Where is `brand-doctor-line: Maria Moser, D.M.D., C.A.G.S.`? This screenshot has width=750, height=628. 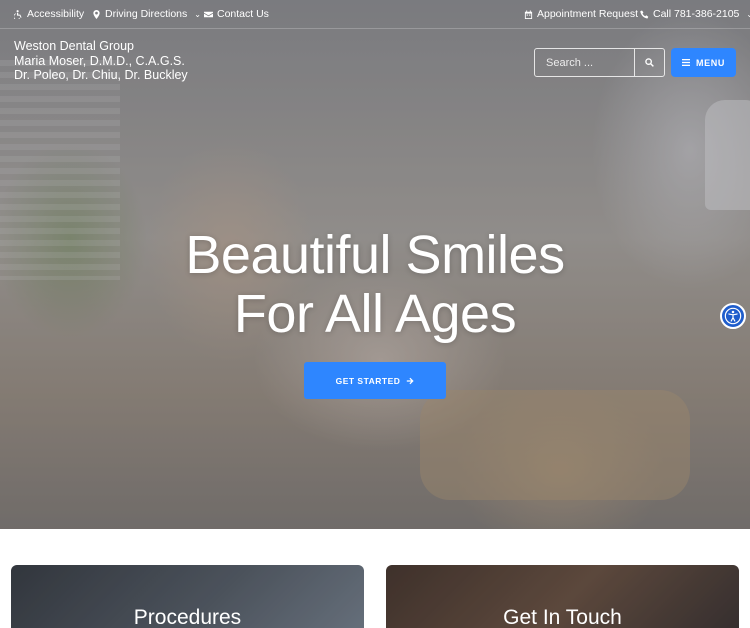
brand-doctor-line: Maria Moser, D.M.D., C.A.G.S. is located at coordinates (99, 60).